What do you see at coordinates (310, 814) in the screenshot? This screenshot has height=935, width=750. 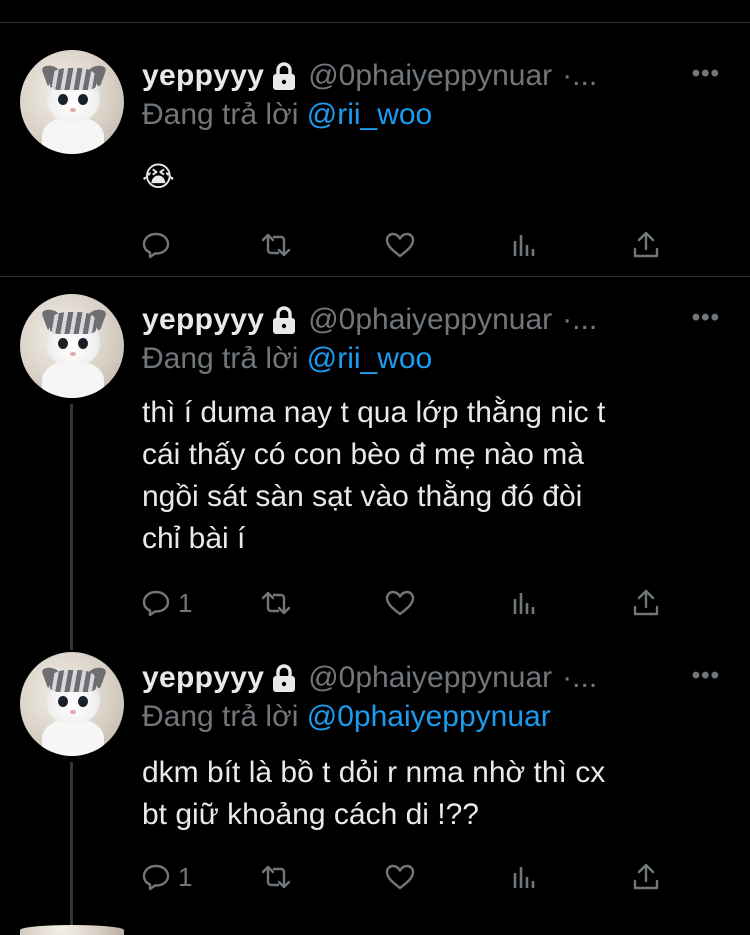 I see `tweet-text-line: bt giữ khoảng cách di !??` at bounding box center [310, 814].